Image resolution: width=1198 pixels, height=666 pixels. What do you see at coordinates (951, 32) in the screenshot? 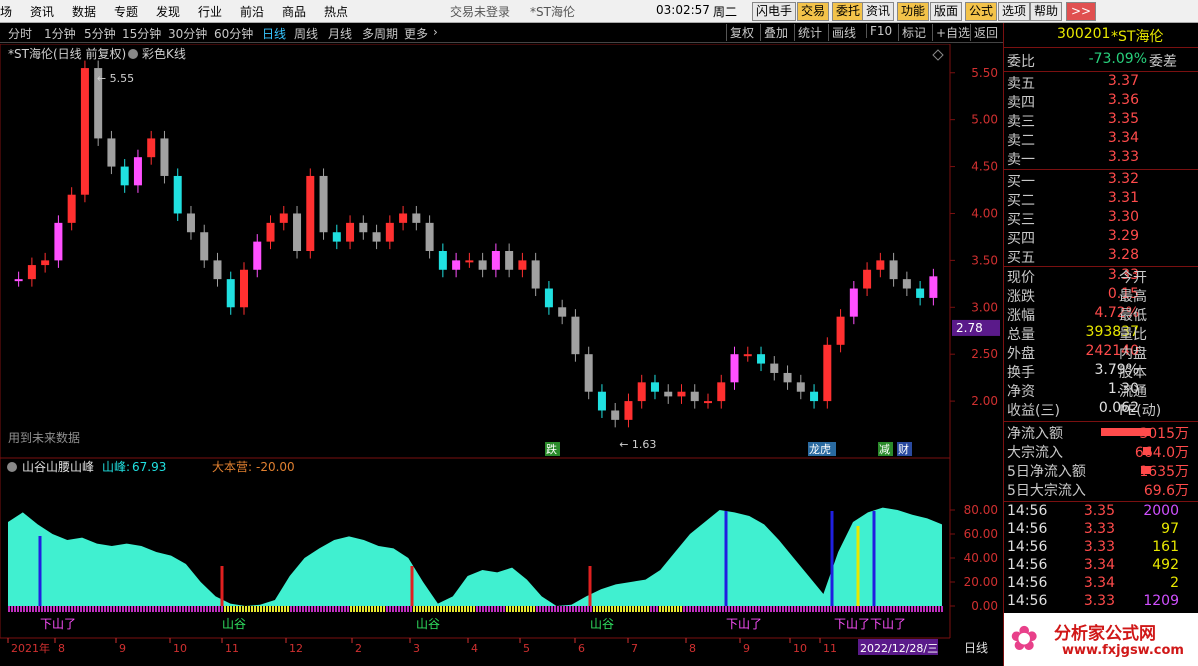
I see `chart-button-6: +自选` at bounding box center [951, 32].